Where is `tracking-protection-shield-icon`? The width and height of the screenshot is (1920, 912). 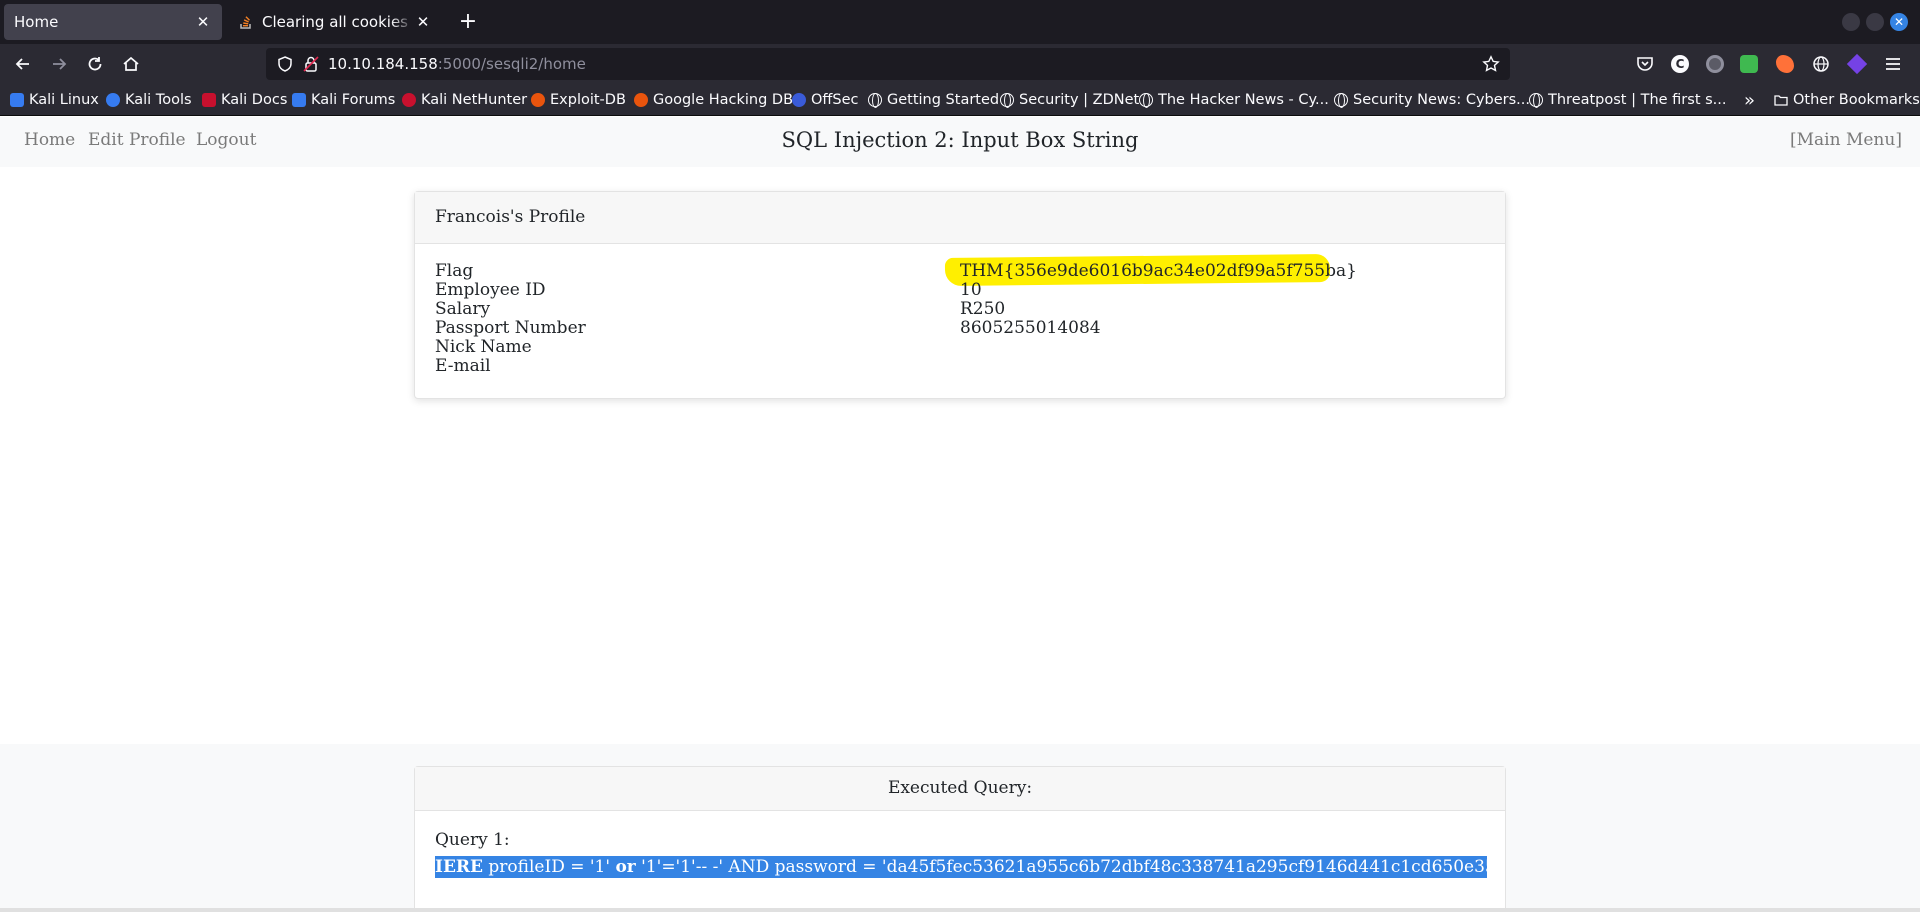
tracking-protection-shield-icon is located at coordinates (285, 64).